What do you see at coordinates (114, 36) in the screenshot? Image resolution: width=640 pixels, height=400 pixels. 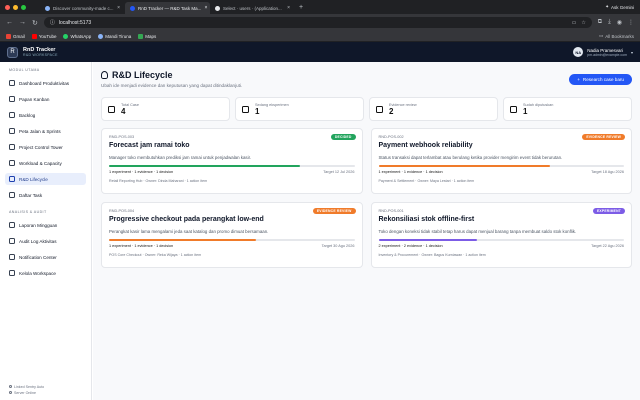 I see `bookmark-mandi: Mandi Tiruna` at bounding box center [114, 36].